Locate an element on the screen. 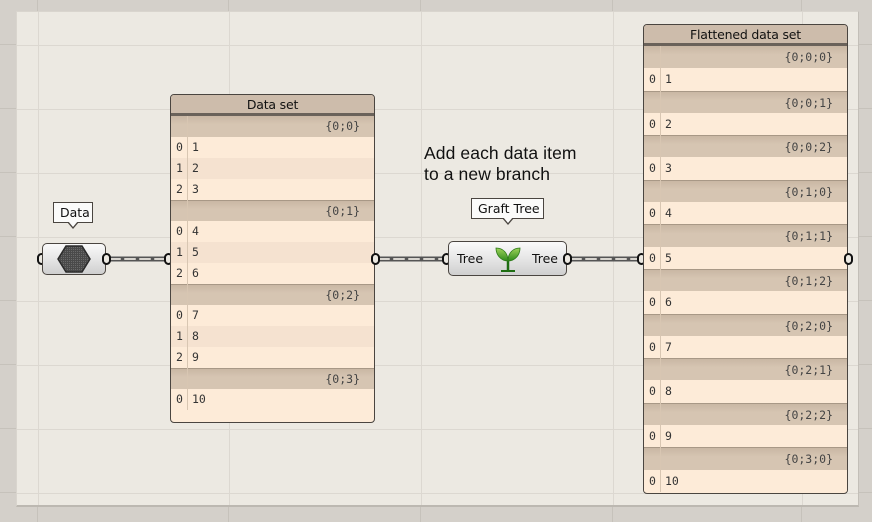 This screenshot has height=522, width=872. panel-title: Flattened data set is located at coordinates (745, 35).